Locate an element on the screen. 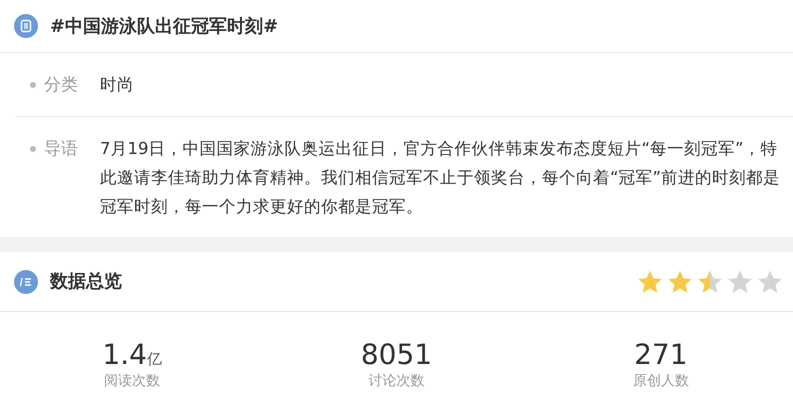  section-title: 数据总览 is located at coordinates (86, 282).